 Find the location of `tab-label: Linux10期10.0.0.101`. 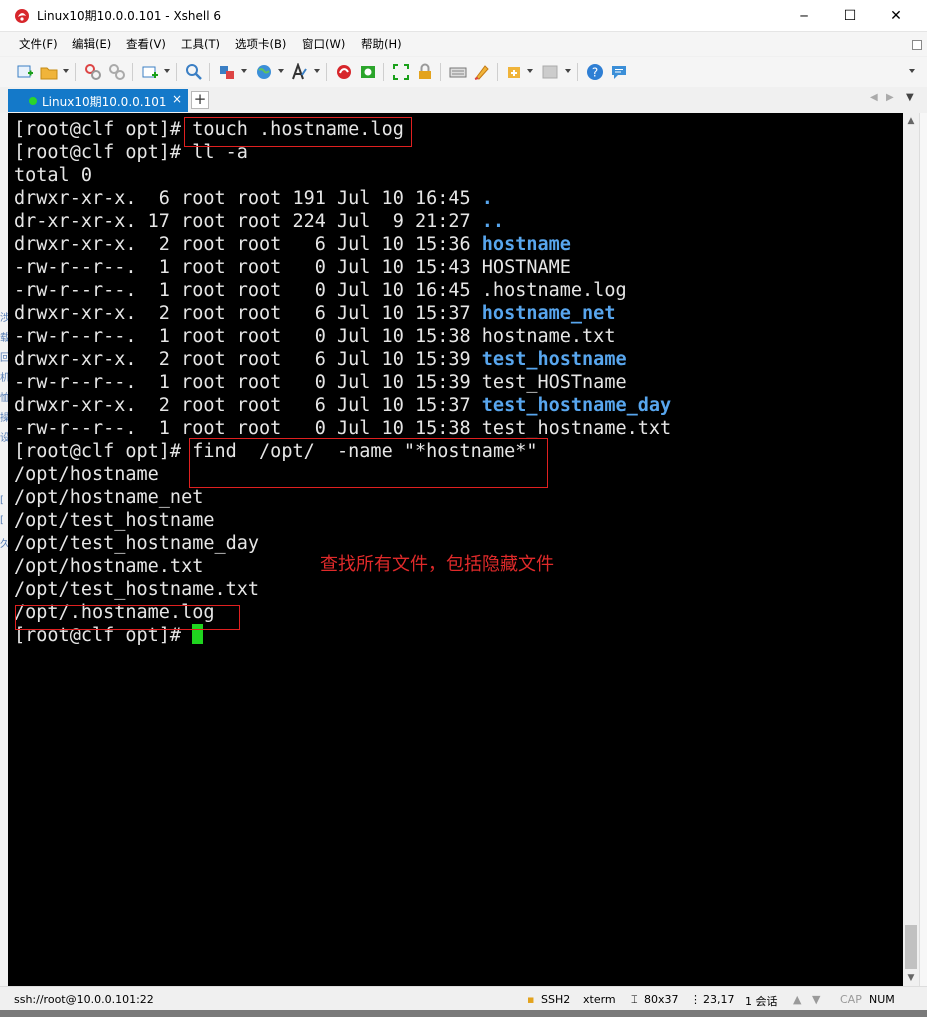

tab-label: Linux10期10.0.0.101 is located at coordinates (104, 102).